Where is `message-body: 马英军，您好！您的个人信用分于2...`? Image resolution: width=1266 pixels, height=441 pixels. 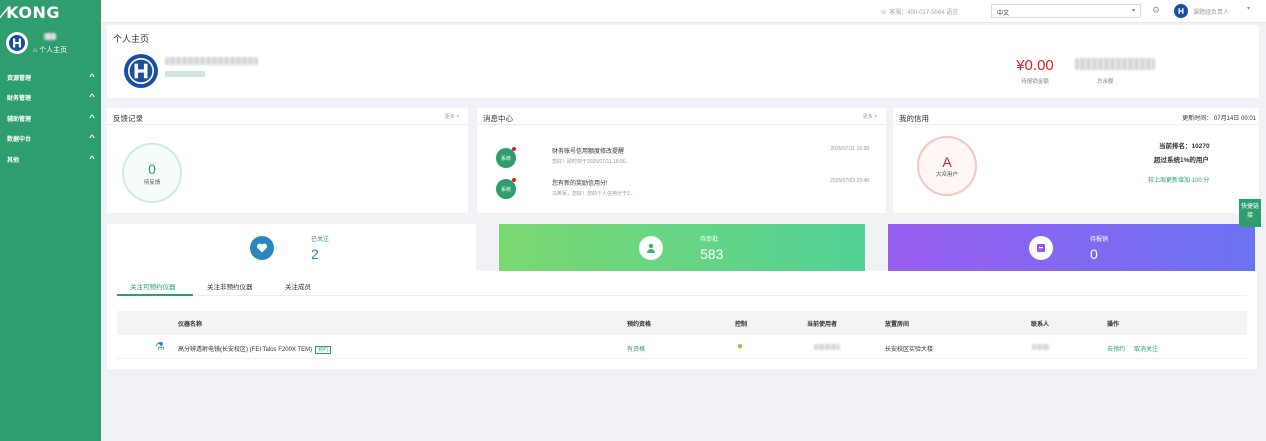 message-body: 马英军，您好！您的个人信用分于2... is located at coordinates (593, 194).